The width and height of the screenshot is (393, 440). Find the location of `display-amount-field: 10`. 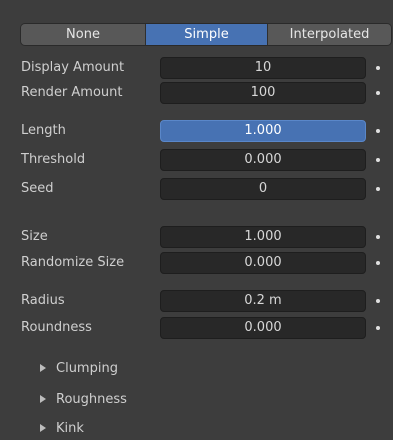

display-amount-field: 10 is located at coordinates (263, 68).